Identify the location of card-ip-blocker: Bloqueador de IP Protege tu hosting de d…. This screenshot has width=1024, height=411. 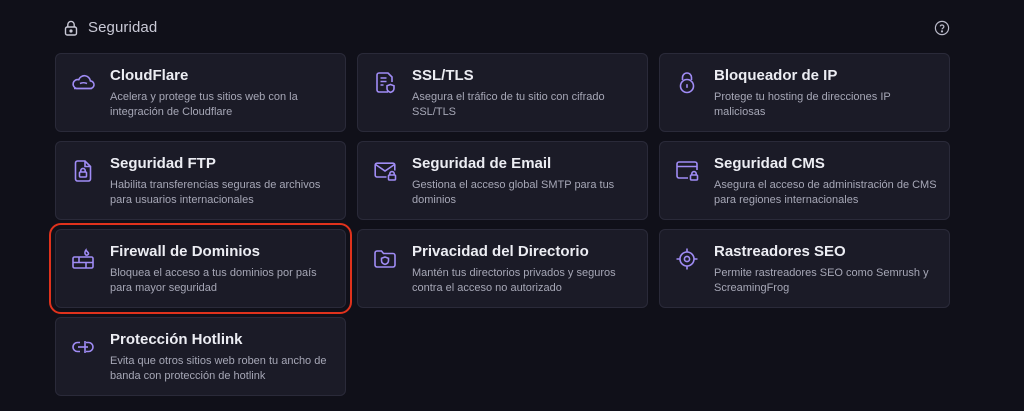
(804, 92).